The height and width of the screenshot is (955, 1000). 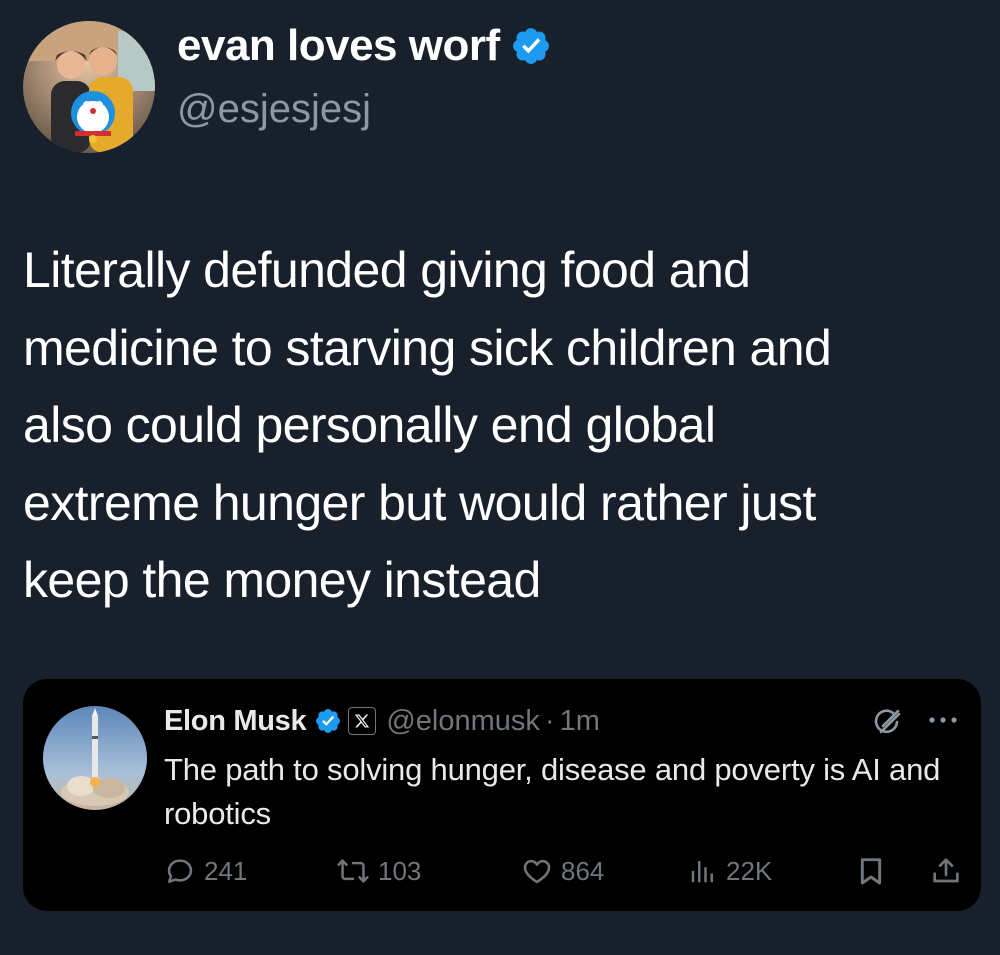 What do you see at coordinates (338, 46) in the screenshot?
I see `author-display-name: evan loves worf` at bounding box center [338, 46].